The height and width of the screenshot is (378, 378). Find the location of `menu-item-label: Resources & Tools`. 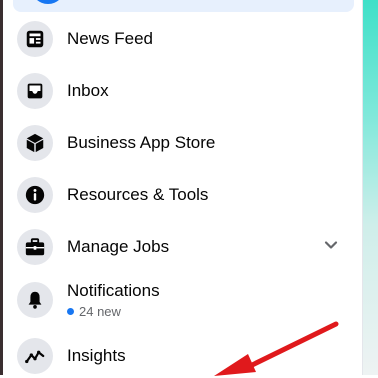

menu-item-label: Resources & Tools is located at coordinates (138, 194).